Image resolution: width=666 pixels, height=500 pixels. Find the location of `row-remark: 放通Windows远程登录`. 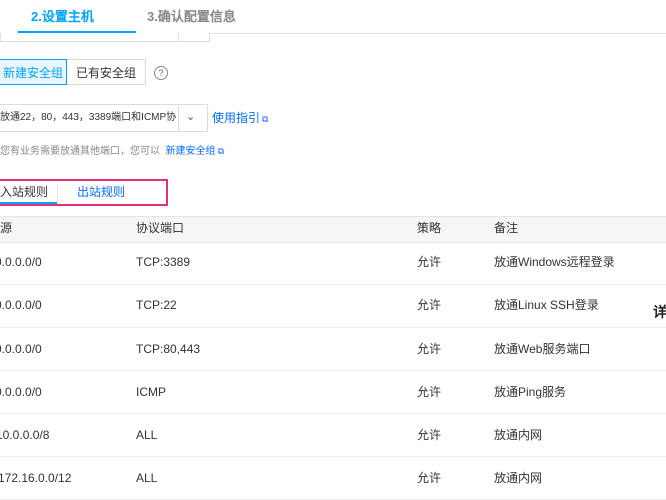

row-remark: 放通Windows远程登录 is located at coordinates (554, 262).